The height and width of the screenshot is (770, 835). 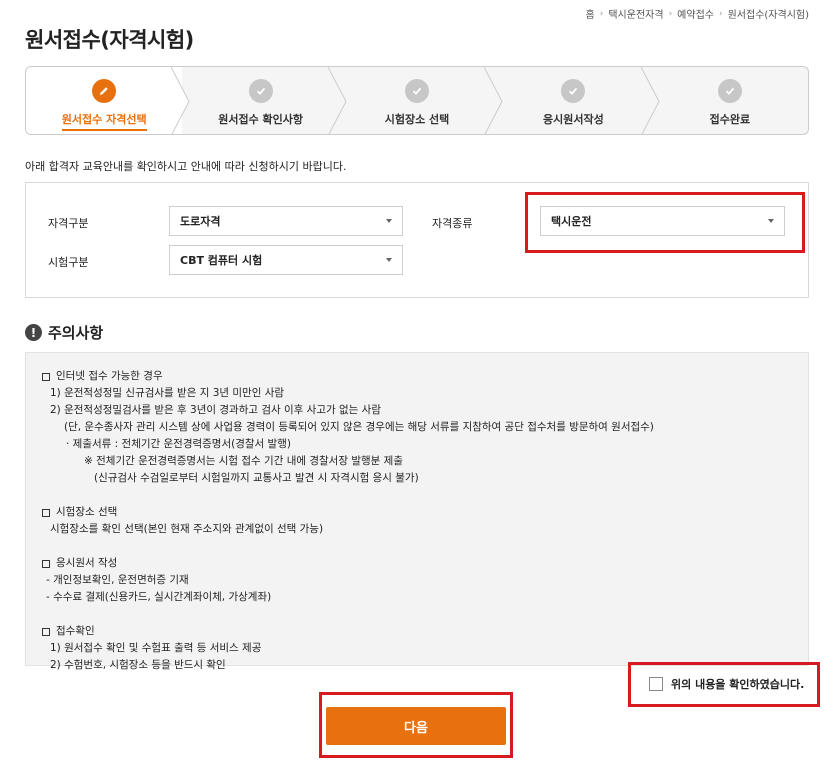 What do you see at coordinates (590, 13) in the screenshot?
I see `breadcrumb-home: 홈` at bounding box center [590, 13].